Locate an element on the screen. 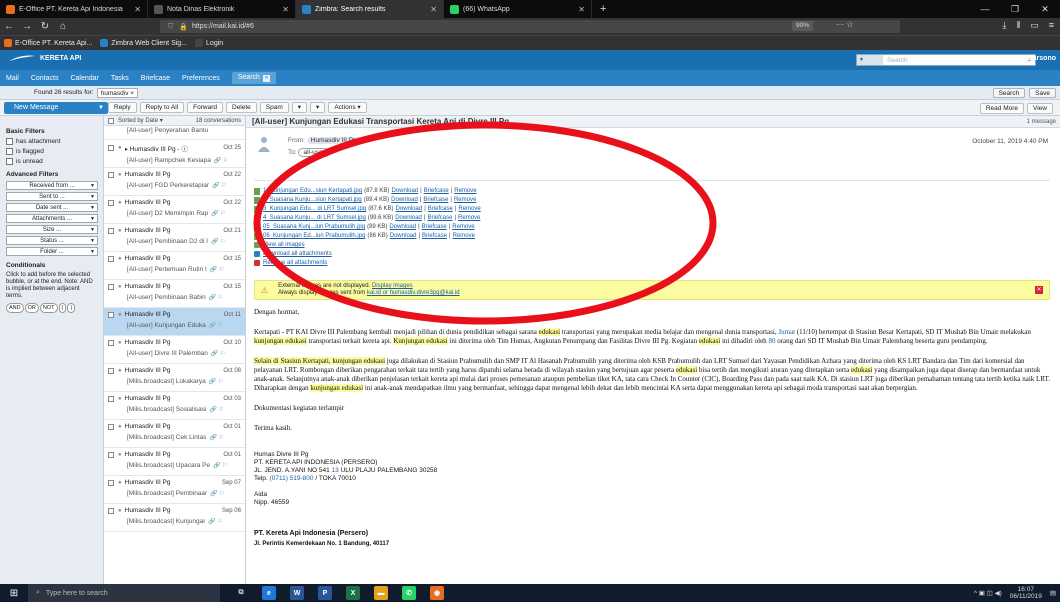  browser-tab: Nota Dinas Elektronik ✕ is located at coordinates (222, 9).